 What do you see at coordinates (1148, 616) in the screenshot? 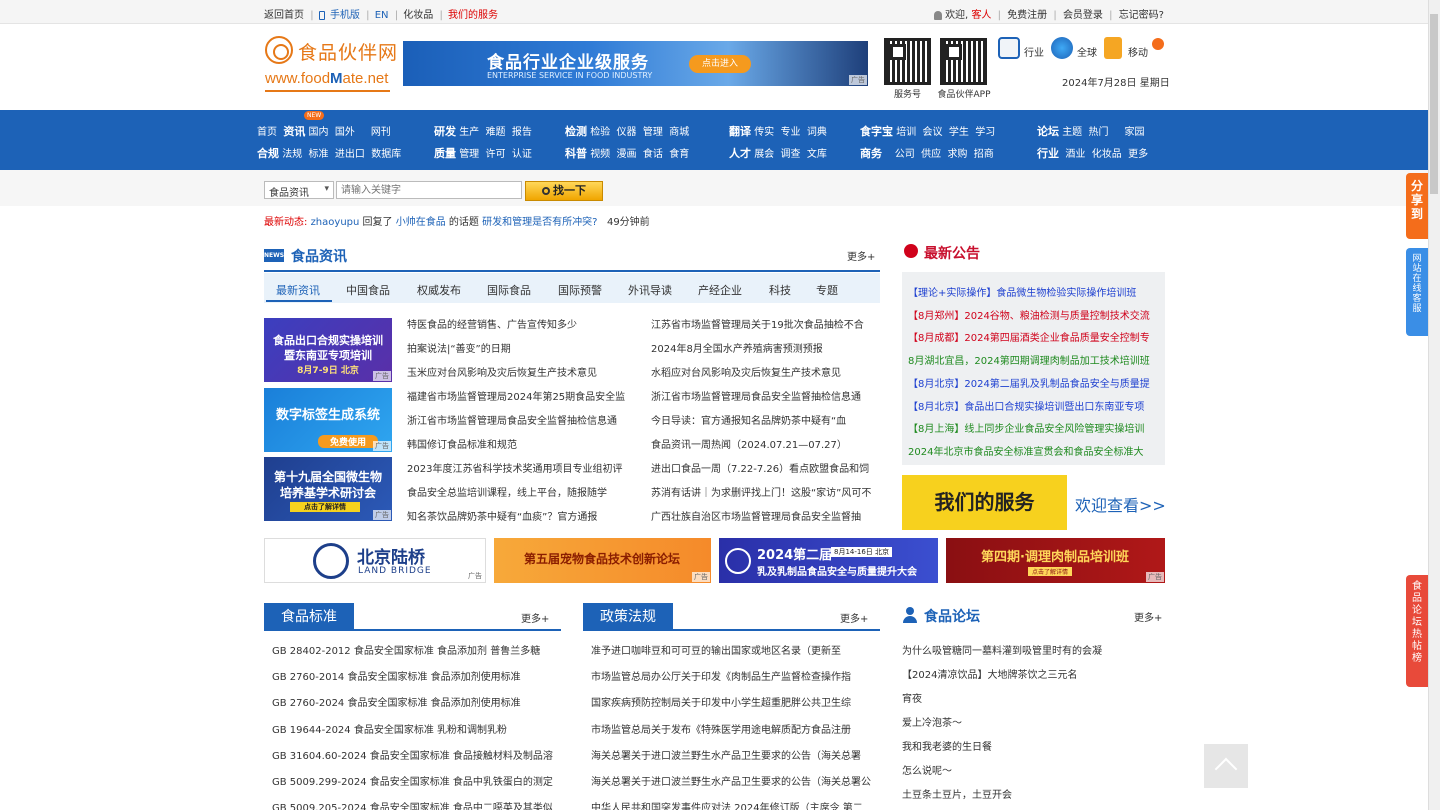
I see `forum-more-link: 更多+` at bounding box center [1148, 616].